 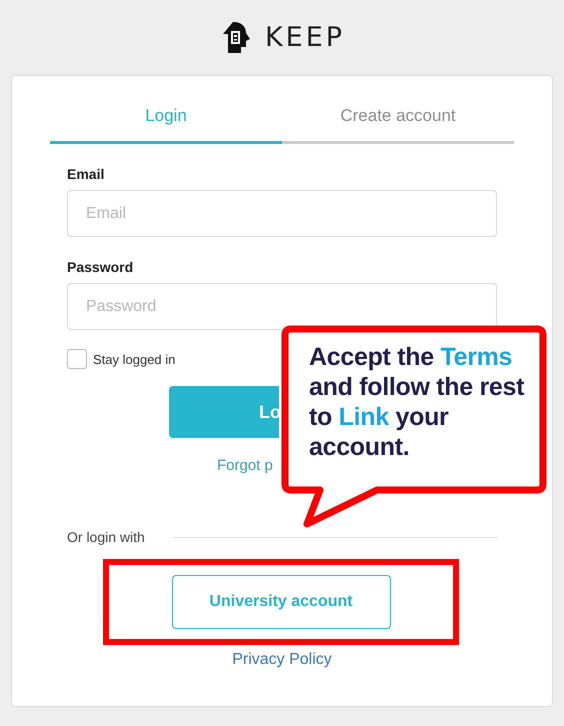 What do you see at coordinates (166, 122) in the screenshot?
I see `tab: Login` at bounding box center [166, 122].